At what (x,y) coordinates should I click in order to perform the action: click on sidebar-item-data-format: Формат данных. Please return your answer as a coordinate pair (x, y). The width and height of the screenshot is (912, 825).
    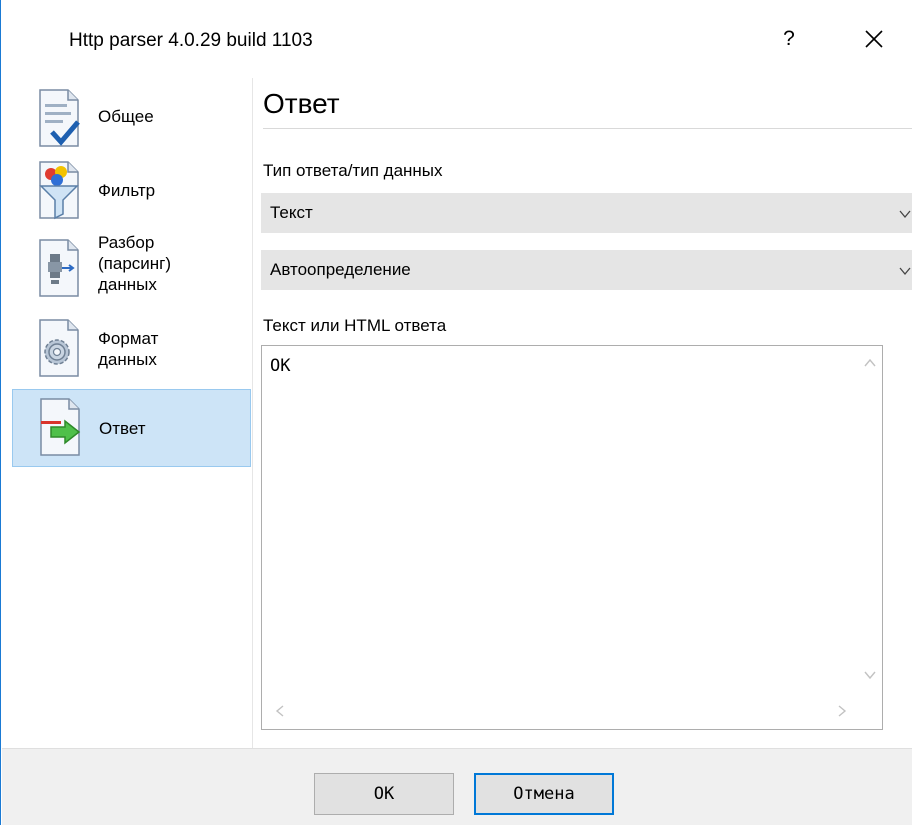
    Looking at the image, I should click on (131, 349).